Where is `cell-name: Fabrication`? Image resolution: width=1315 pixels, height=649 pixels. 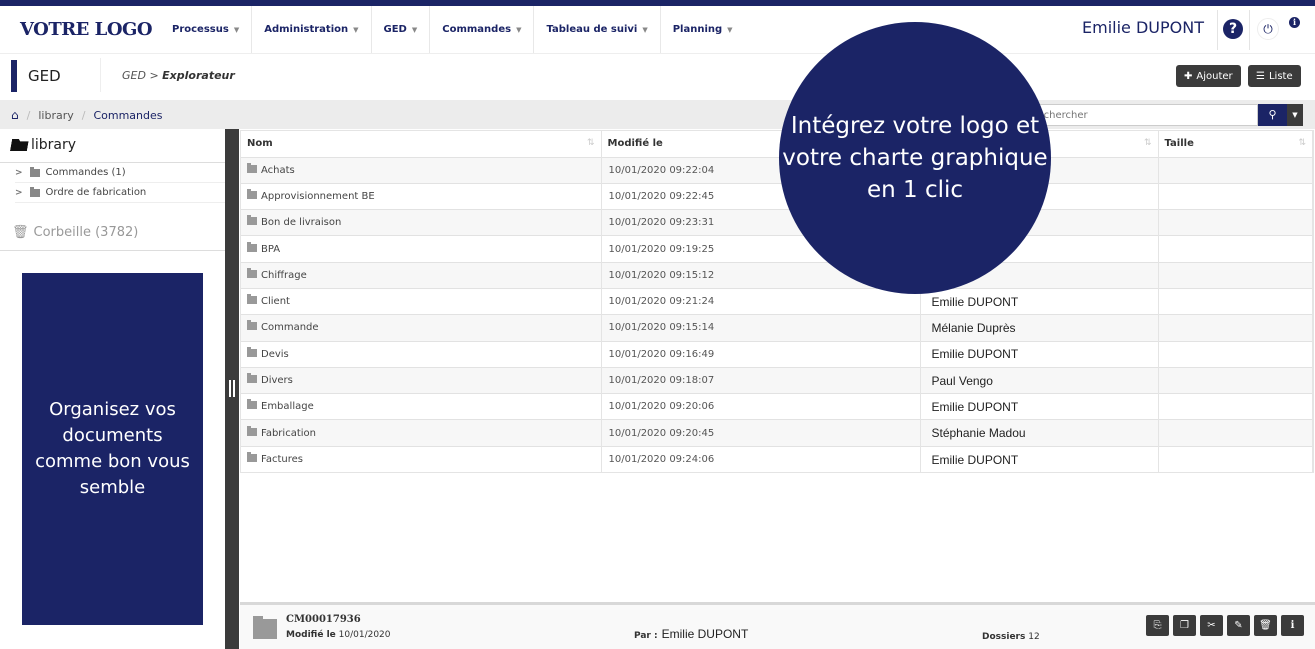 cell-name: Fabrication is located at coordinates (421, 433).